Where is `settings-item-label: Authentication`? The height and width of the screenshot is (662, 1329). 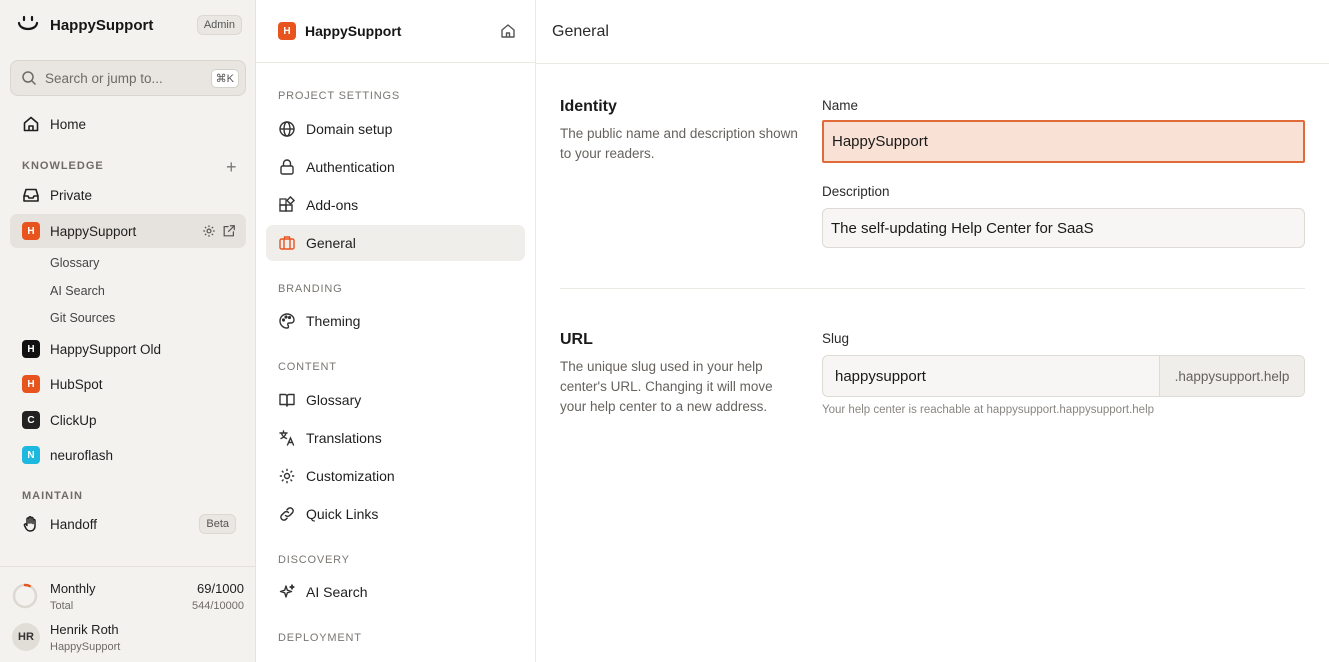
settings-item-label: Authentication is located at coordinates (350, 167).